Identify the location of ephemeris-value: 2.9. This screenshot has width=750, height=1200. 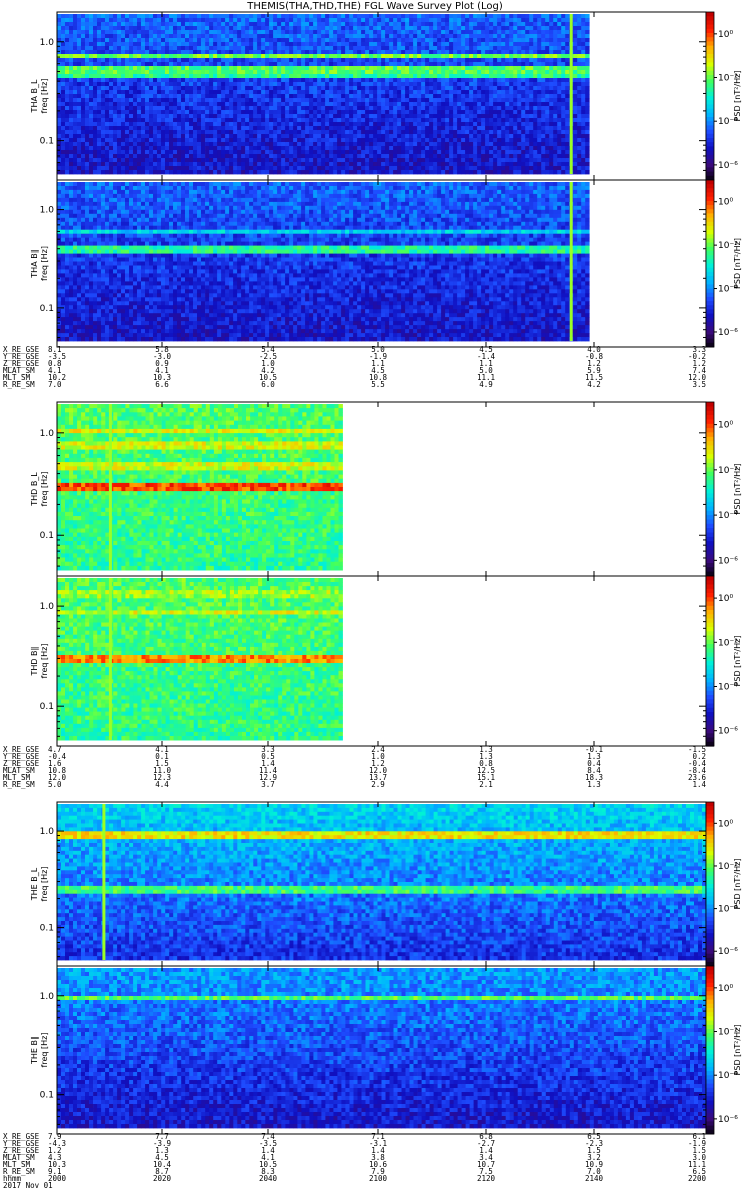
(378, 784).